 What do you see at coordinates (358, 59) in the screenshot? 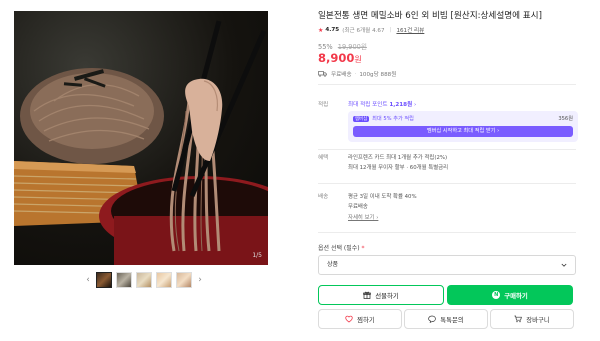
I see `sale-price-unit: 원` at bounding box center [358, 59].